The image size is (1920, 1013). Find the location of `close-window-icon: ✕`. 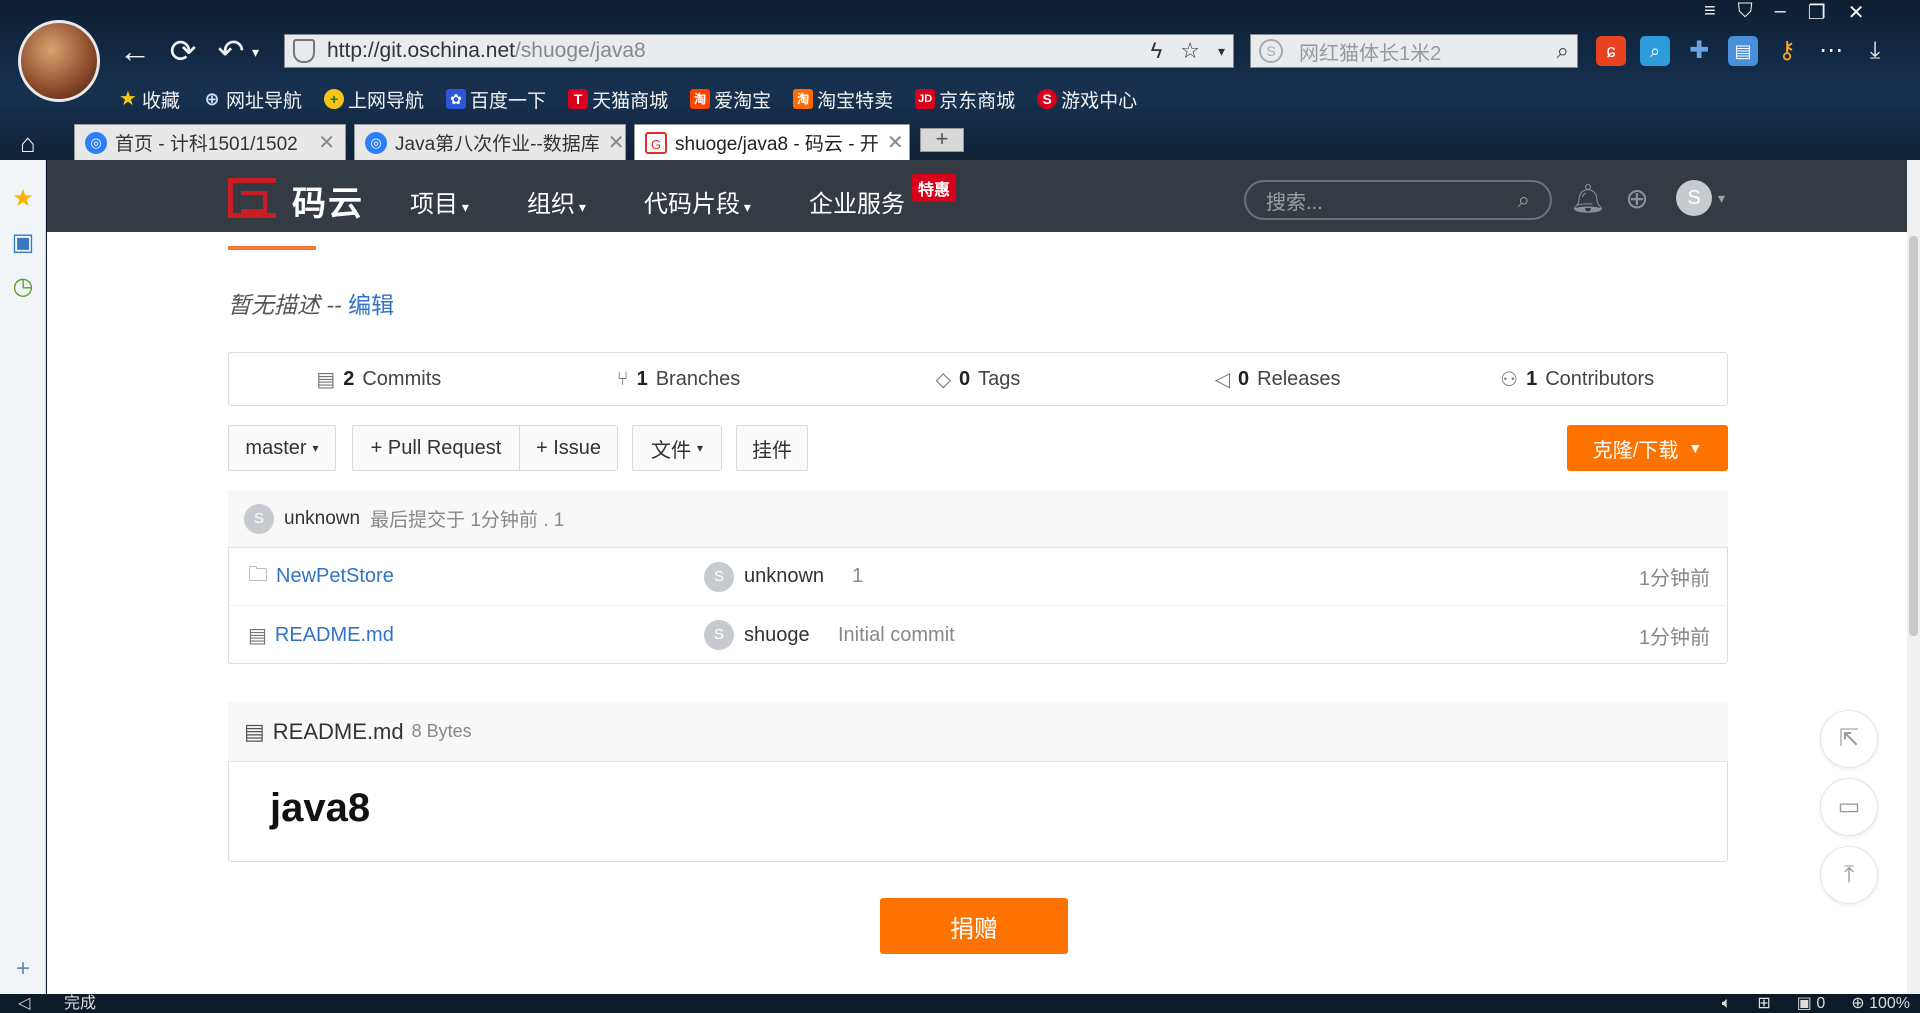

close-window-icon: ✕ is located at coordinates (1856, 15).